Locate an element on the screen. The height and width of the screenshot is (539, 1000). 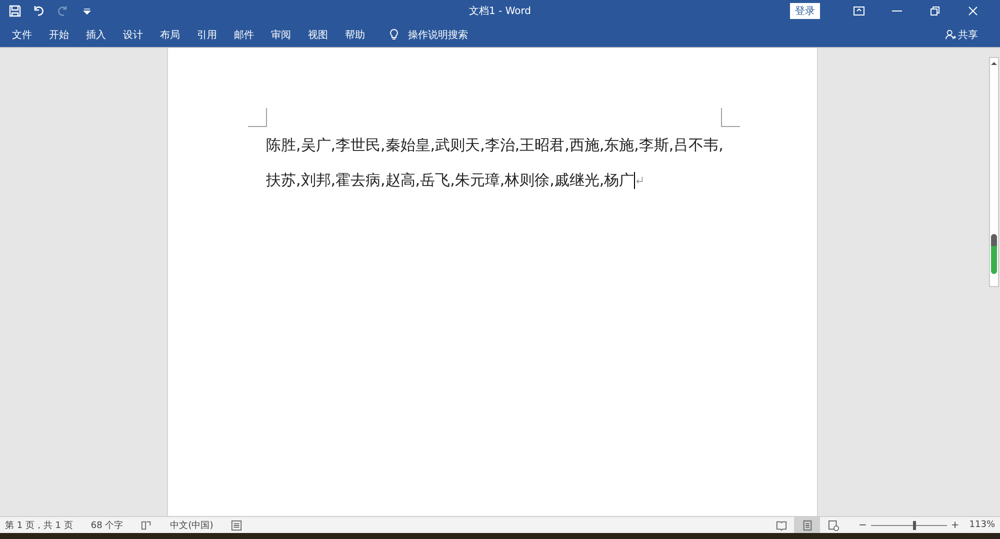
menu-tab: 开始 is located at coordinates (59, 35).